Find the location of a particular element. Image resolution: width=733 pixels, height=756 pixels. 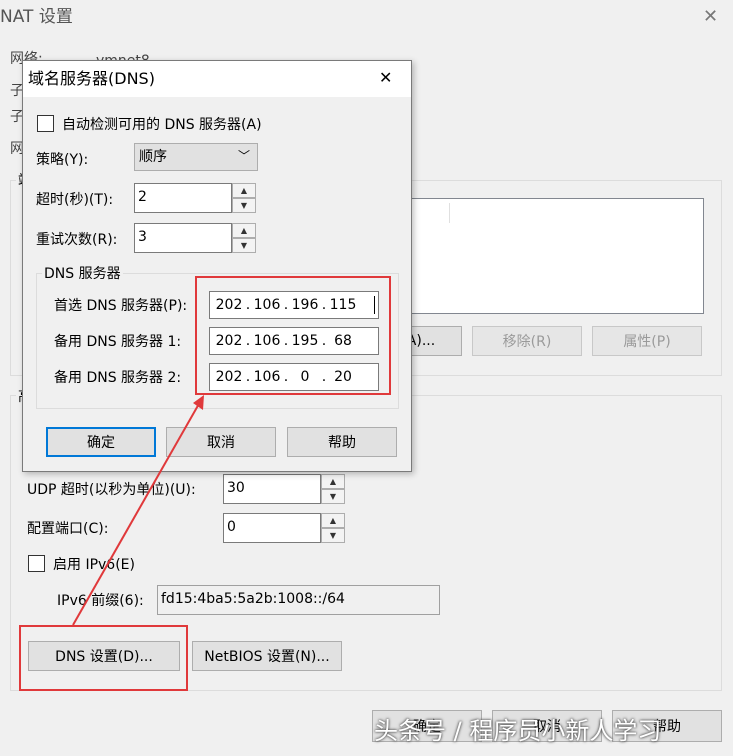

arrow-head is located at coordinates (198, 402).